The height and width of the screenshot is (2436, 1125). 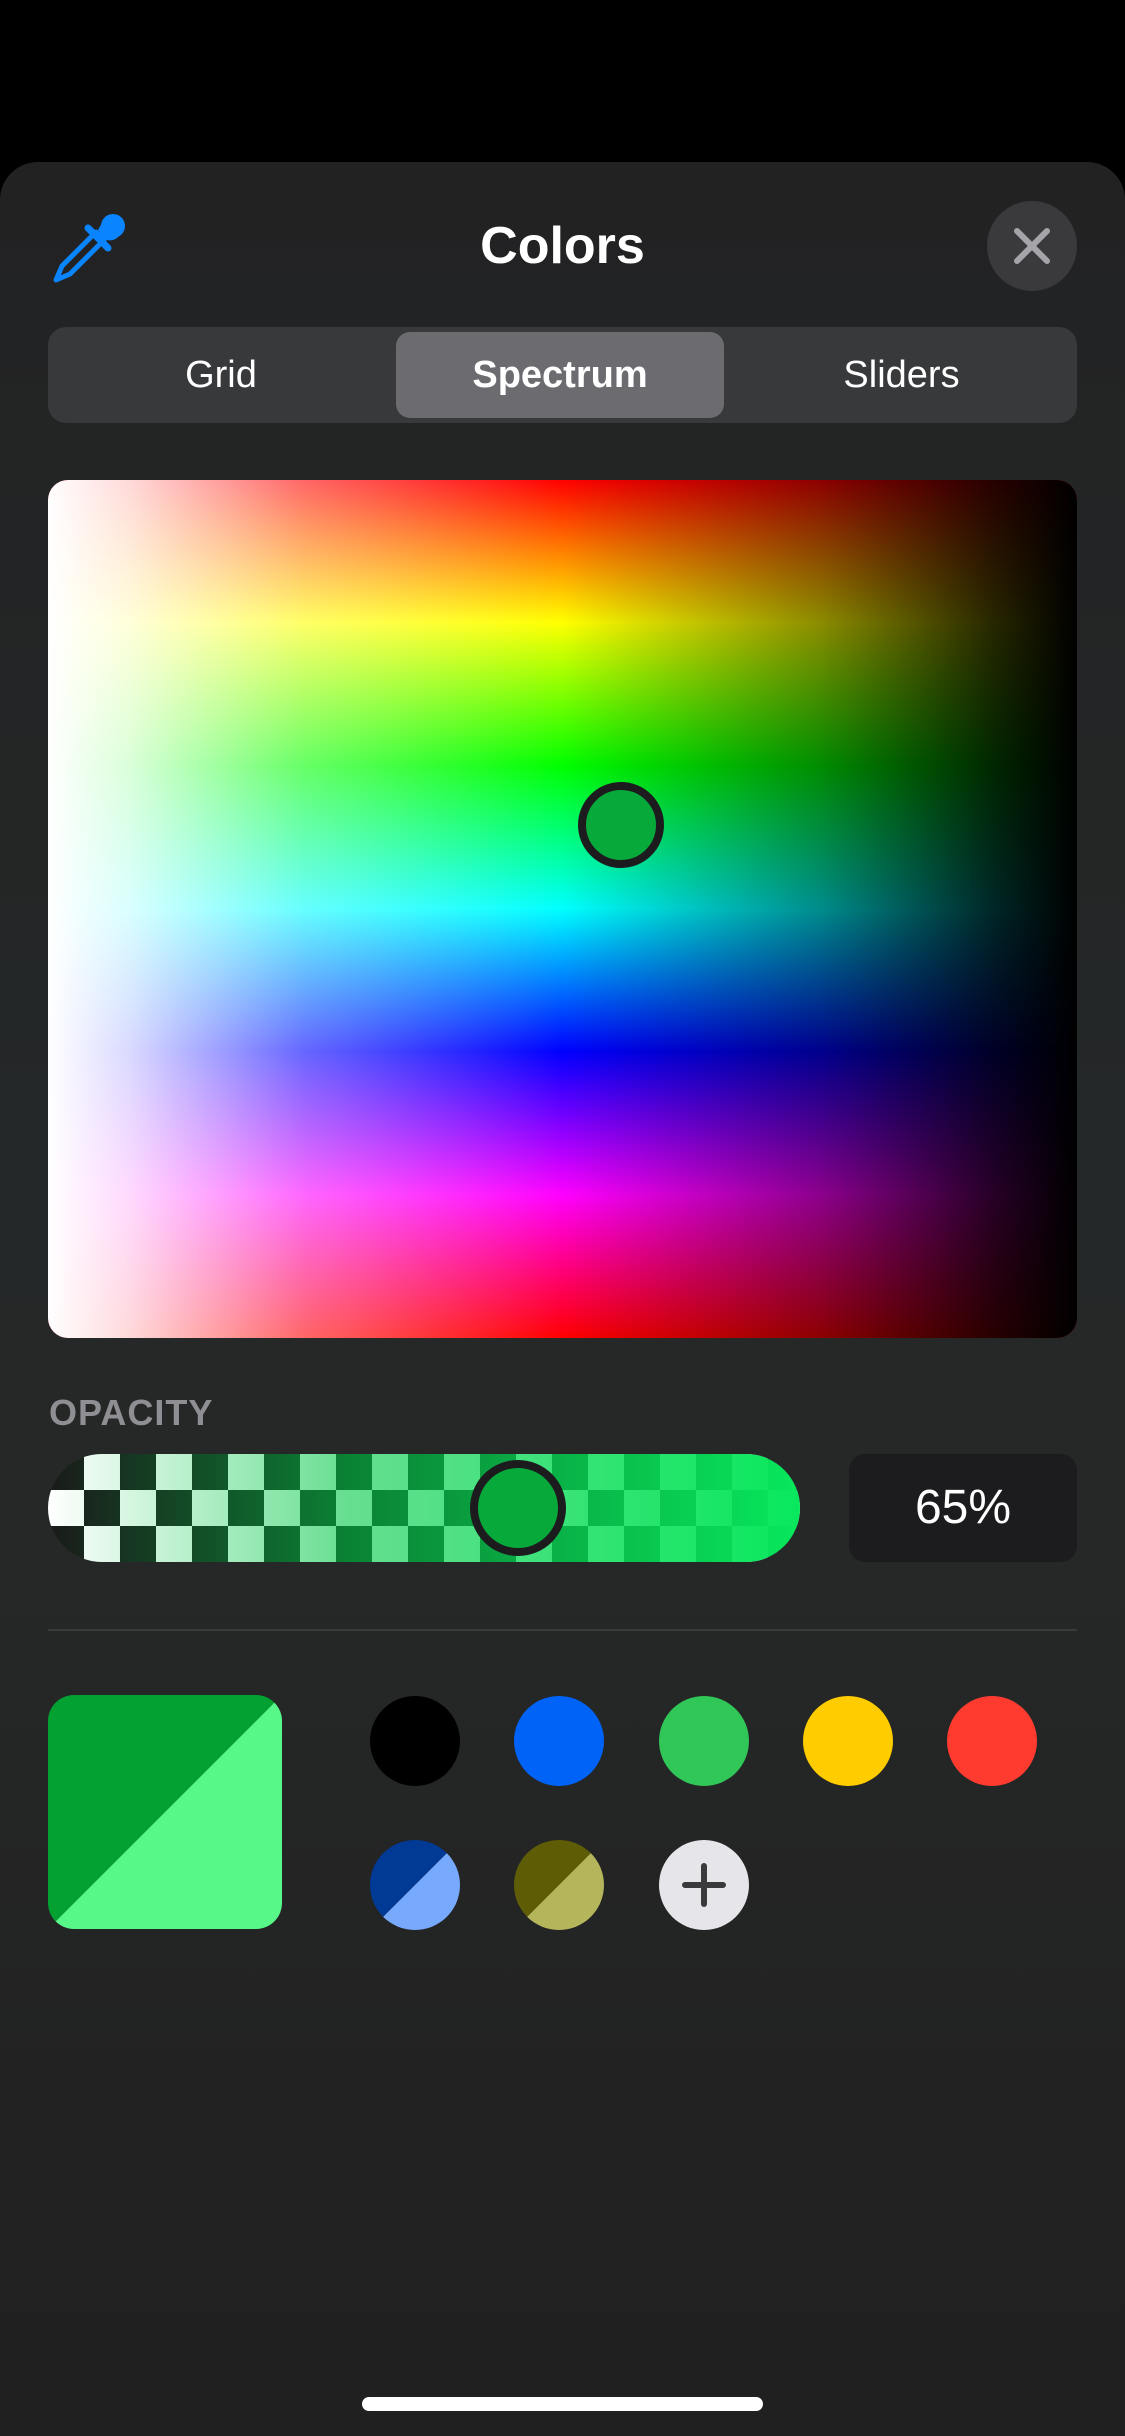 I want to click on swatch-dark-blue-light-blue, so click(x=415, y=1885).